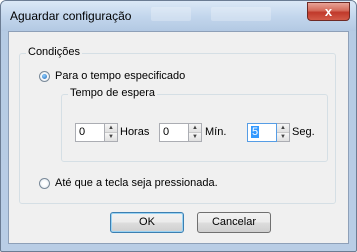 The width and height of the screenshot is (357, 252). I want to click on hours-input: 0, so click(90, 132).